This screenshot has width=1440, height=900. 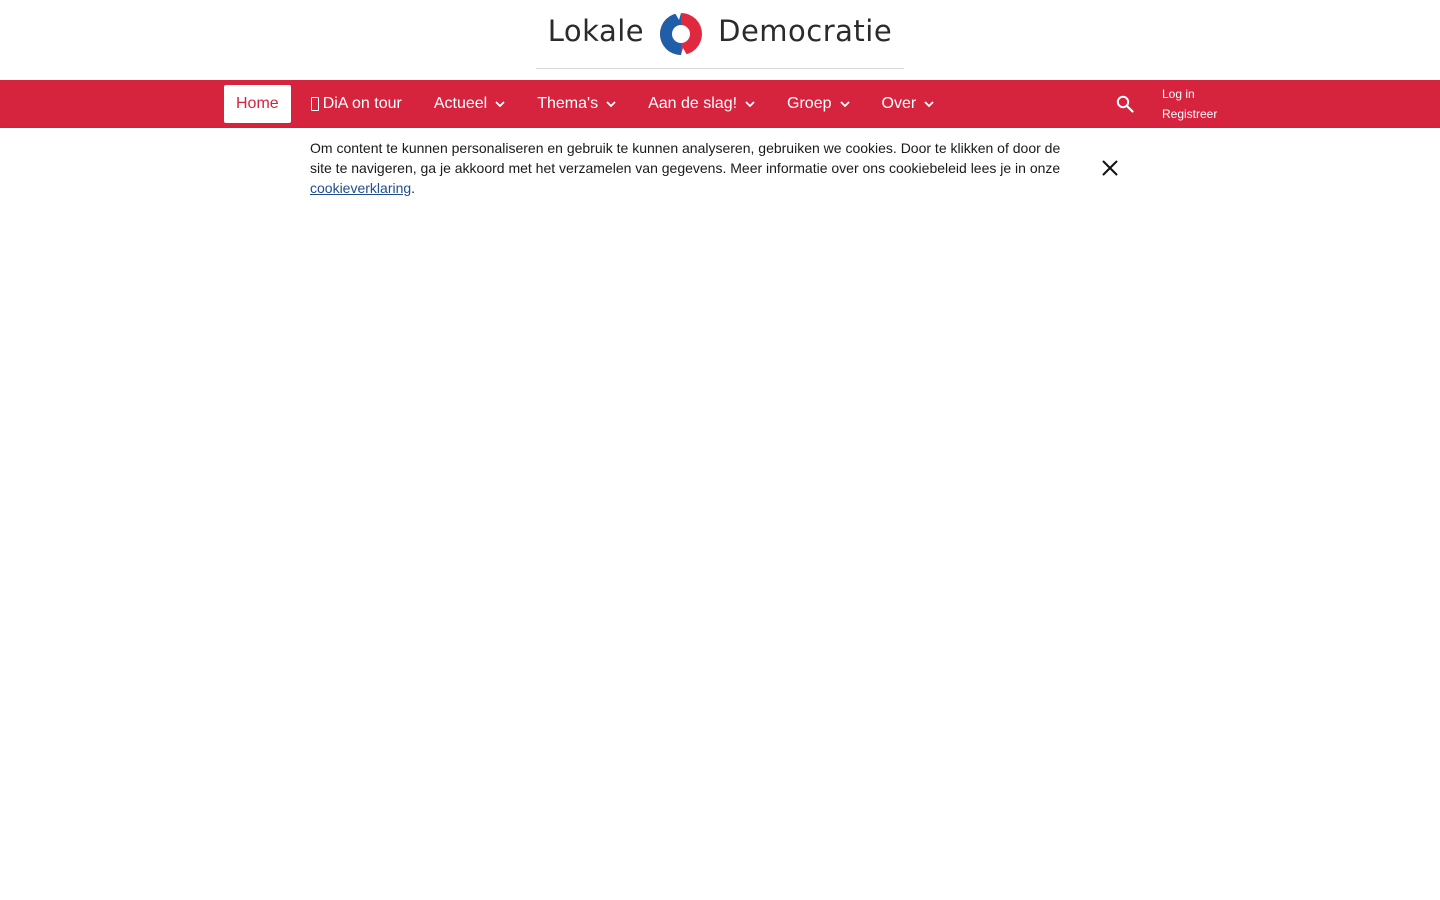 I want to click on nav-item-home: Home, so click(x=257, y=104).